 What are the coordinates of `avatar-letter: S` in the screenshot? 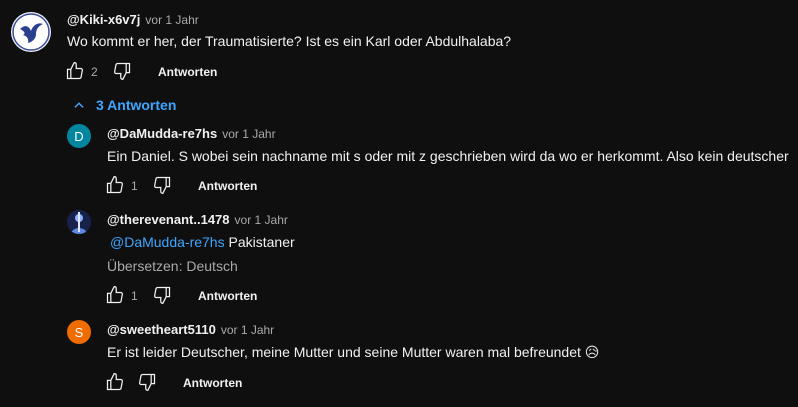 It's located at (79, 332).